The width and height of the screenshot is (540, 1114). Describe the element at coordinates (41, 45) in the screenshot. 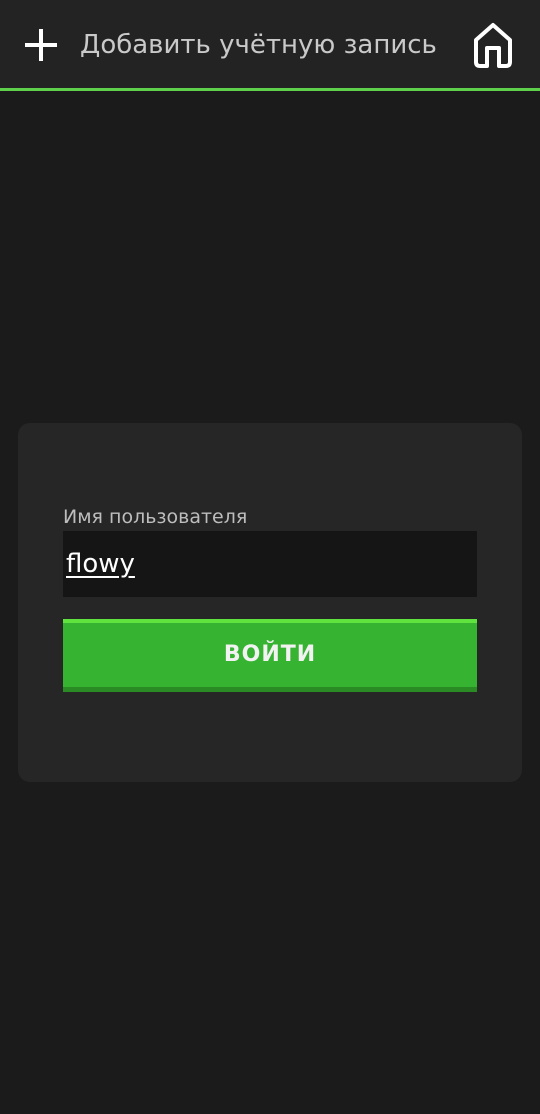

I see `plus-icon` at that location.